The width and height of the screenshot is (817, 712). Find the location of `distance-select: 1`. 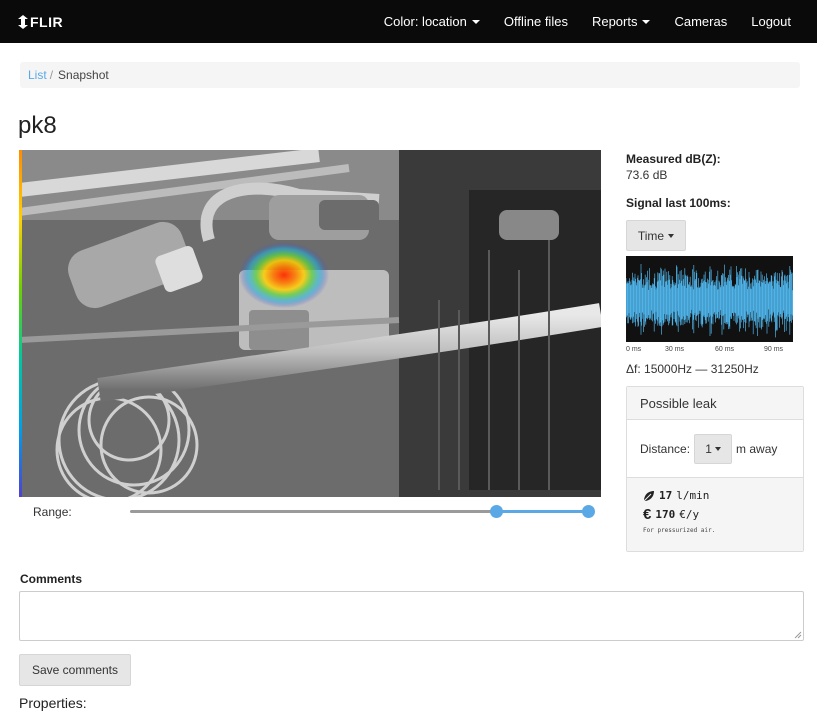

distance-select: 1 is located at coordinates (713, 448).